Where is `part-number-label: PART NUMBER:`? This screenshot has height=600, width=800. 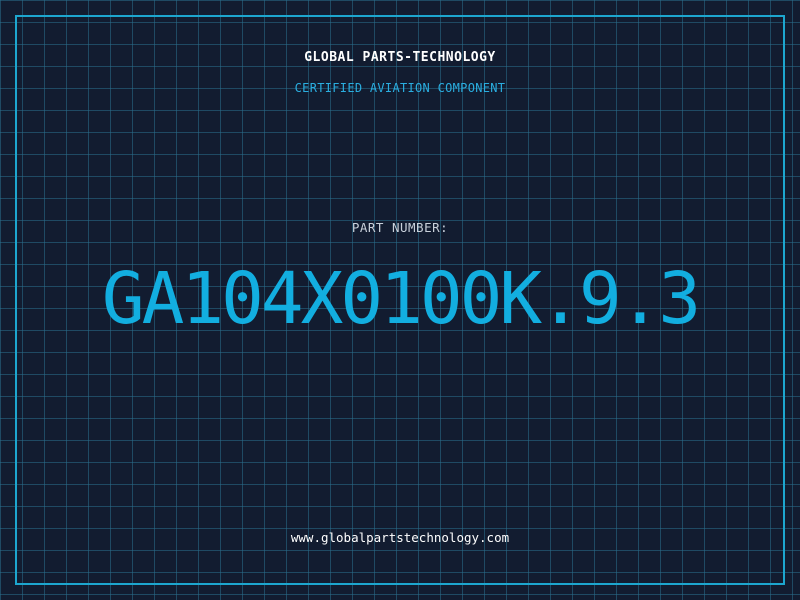 part-number-label: PART NUMBER: is located at coordinates (400, 227).